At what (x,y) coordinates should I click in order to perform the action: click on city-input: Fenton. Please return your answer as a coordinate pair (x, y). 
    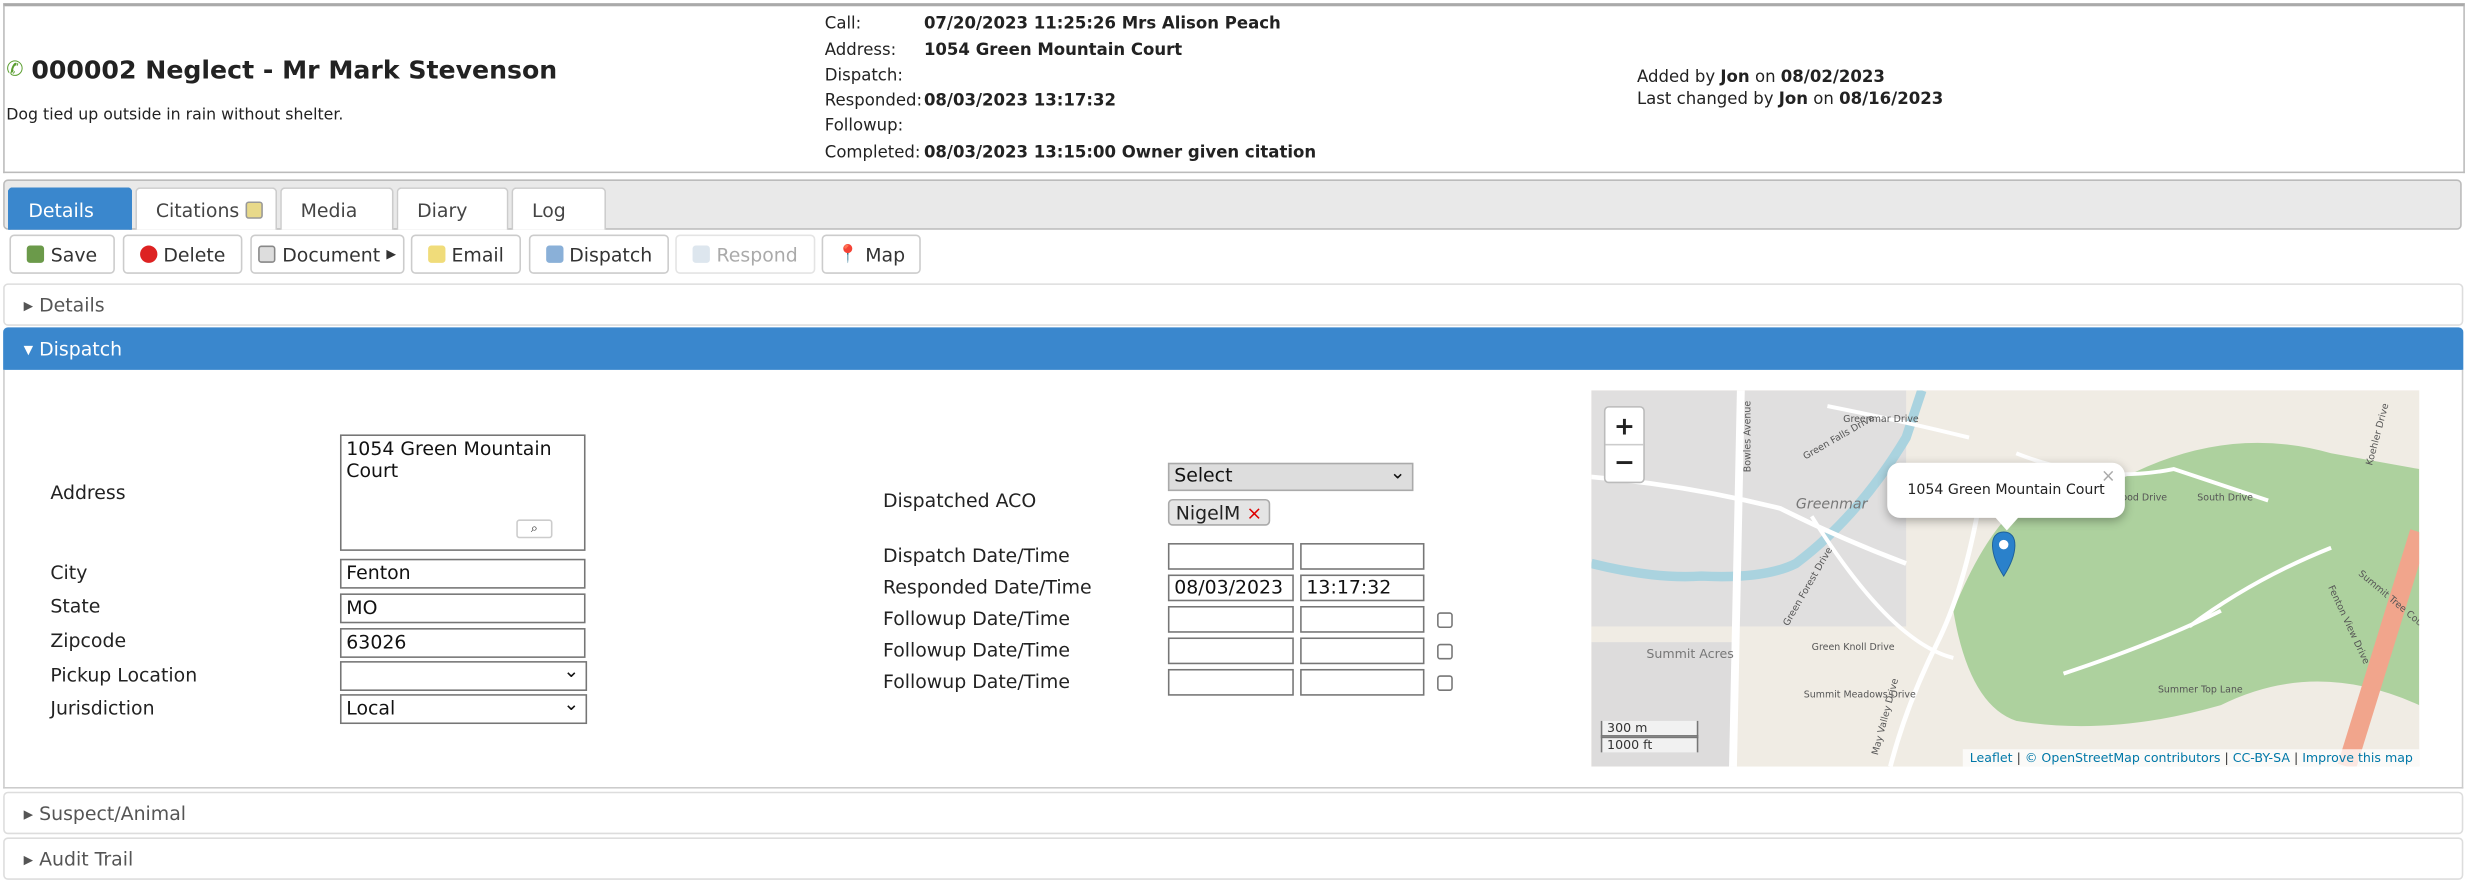
    Looking at the image, I should click on (462, 573).